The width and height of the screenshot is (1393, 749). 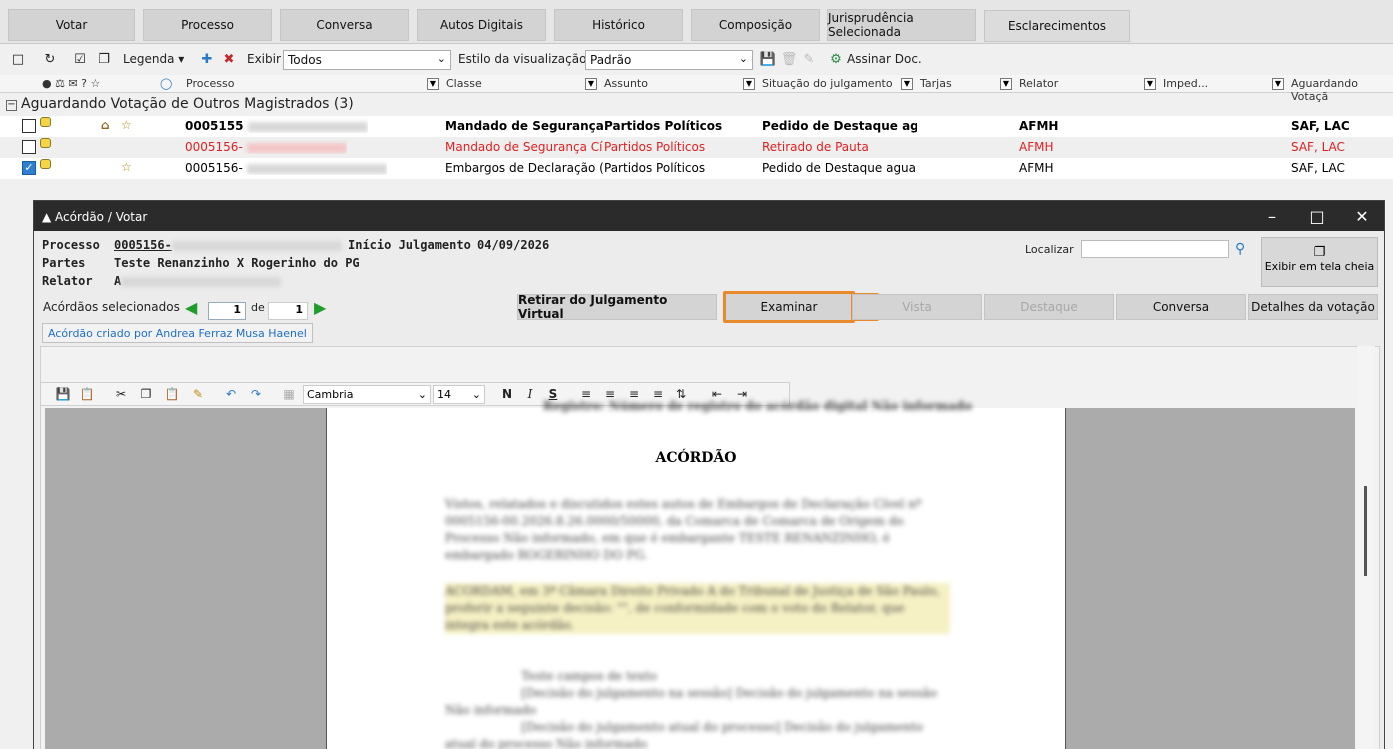 I want to click on cell-assunto: Partidos Políticos, so click(x=663, y=126).